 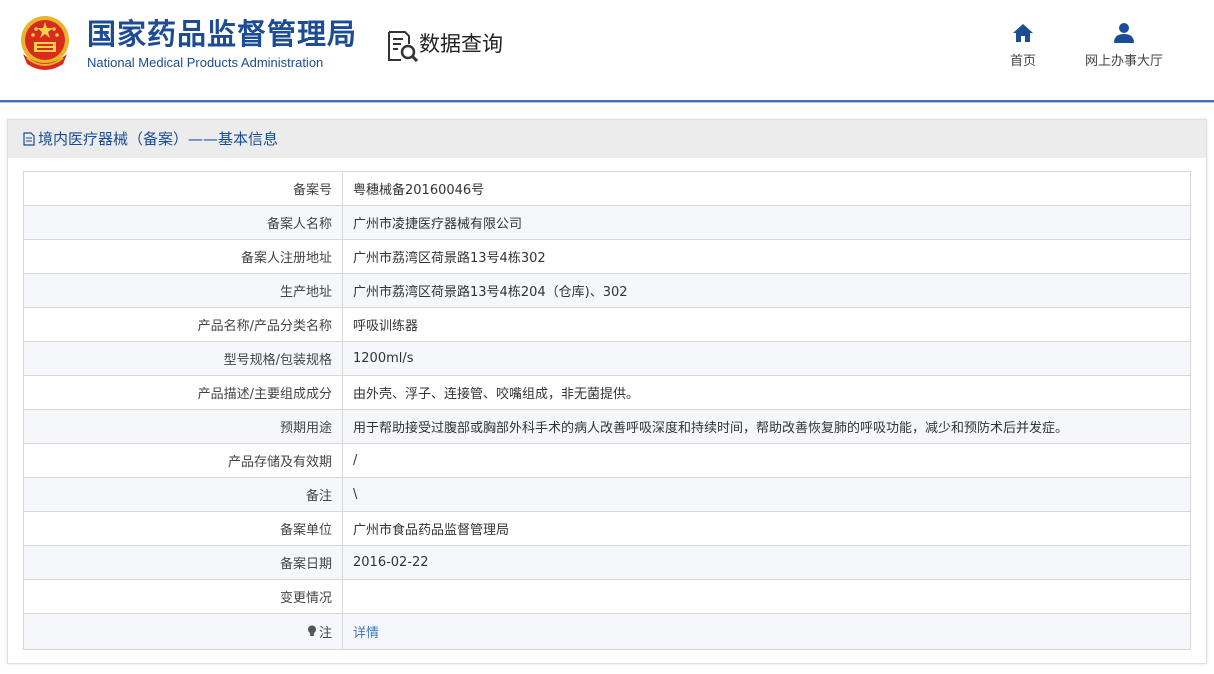 What do you see at coordinates (183, 528) in the screenshot?
I see `field-label: 备案单位` at bounding box center [183, 528].